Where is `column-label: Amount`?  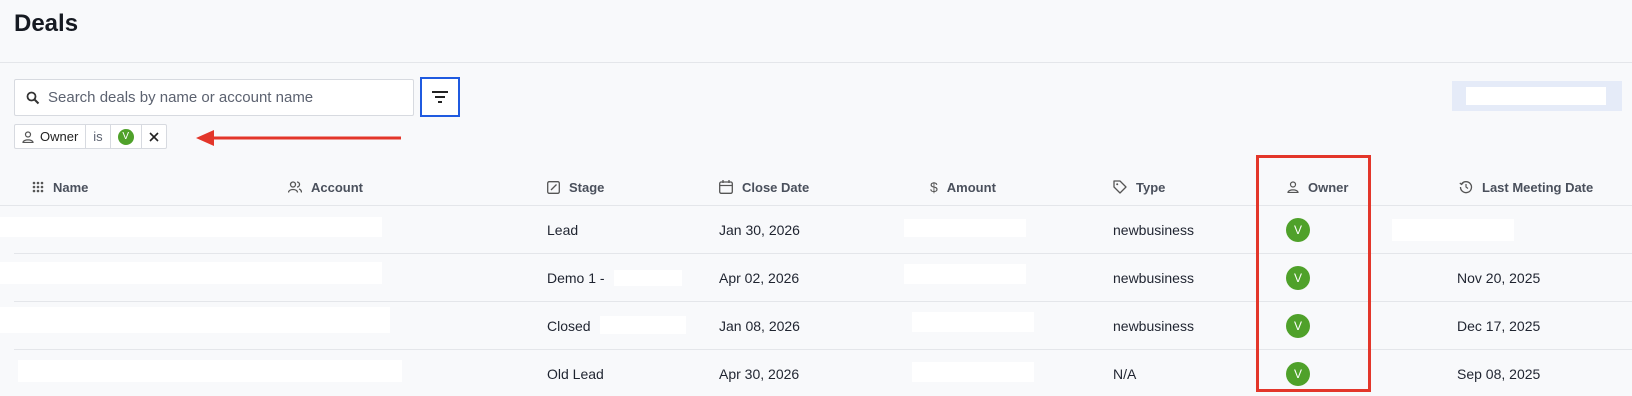 column-label: Amount is located at coordinates (971, 187).